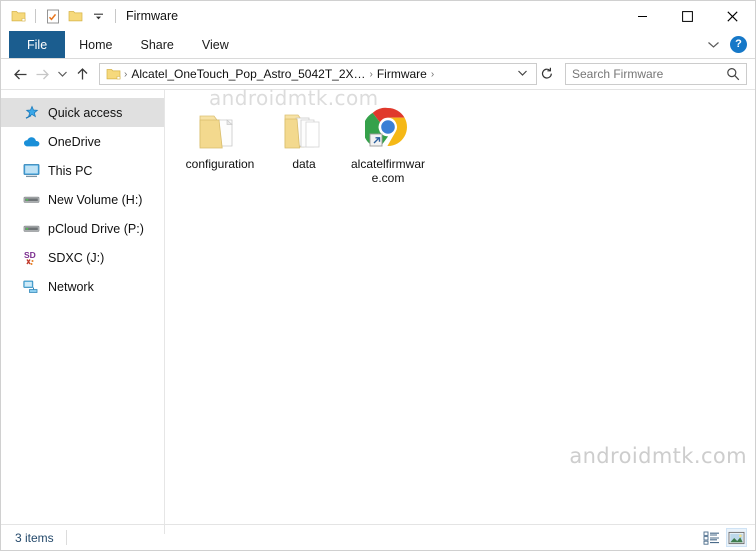  I want to click on sidebar-item-network: Network, so click(82, 286).